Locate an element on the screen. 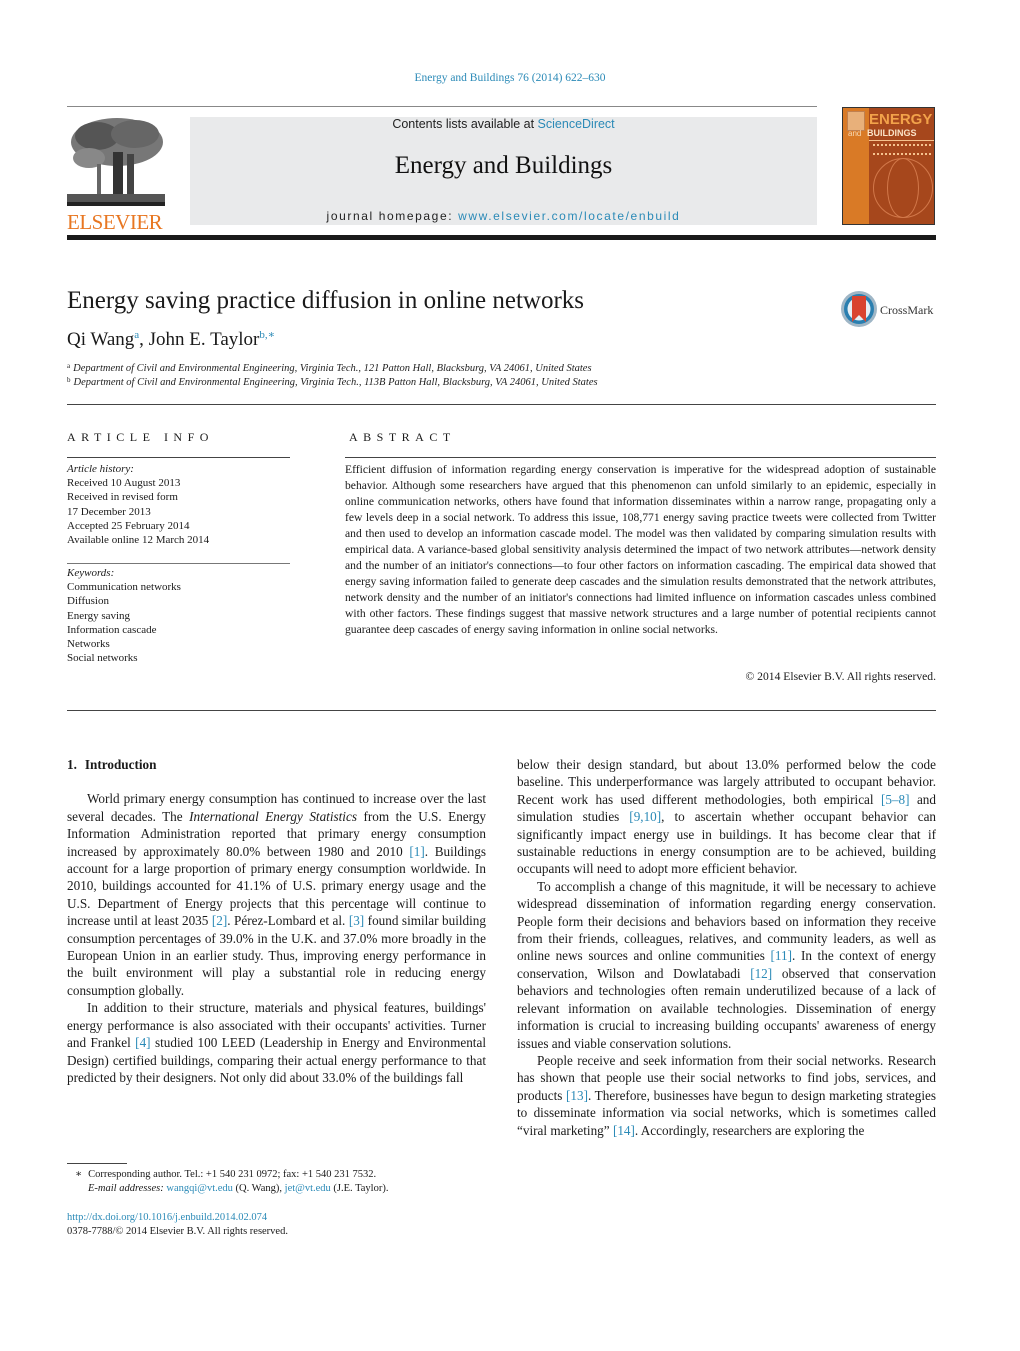 This screenshot has width=1020, height=1351. history-item: Accepted 25 February 2014 is located at coordinates (128, 525).